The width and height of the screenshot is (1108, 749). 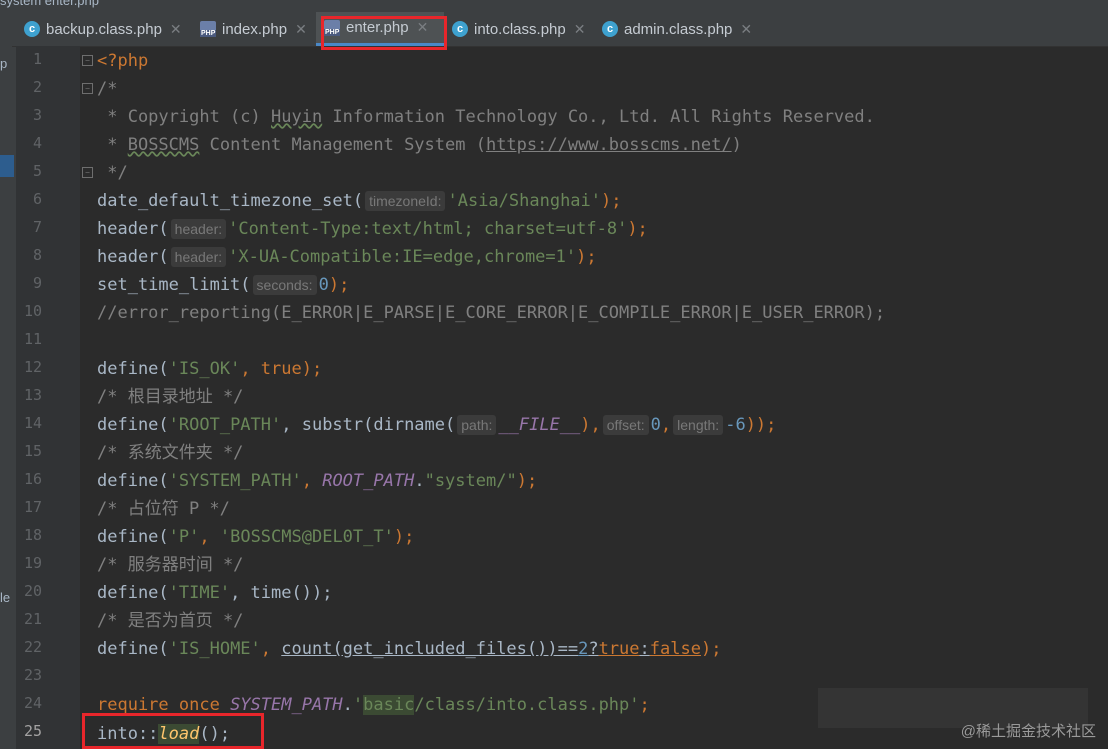 What do you see at coordinates (37, 59) in the screenshot?
I see `line-number: 1` at bounding box center [37, 59].